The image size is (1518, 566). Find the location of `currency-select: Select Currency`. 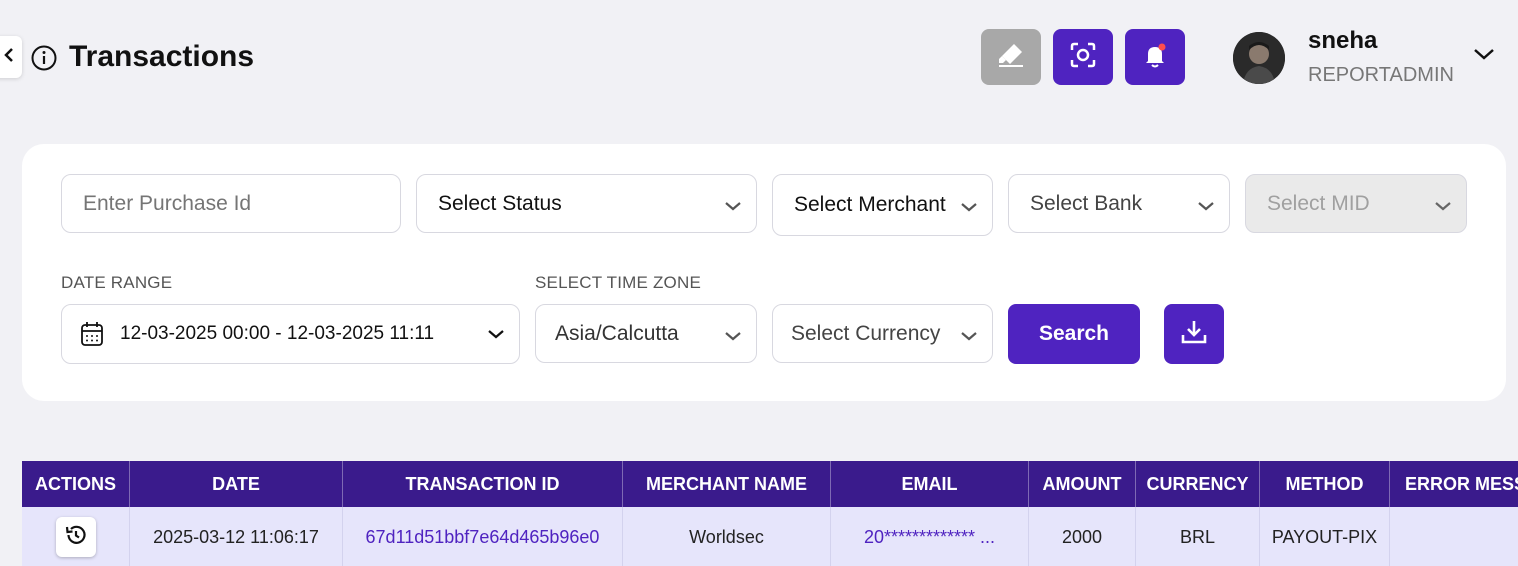

currency-select: Select Currency is located at coordinates (882, 333).